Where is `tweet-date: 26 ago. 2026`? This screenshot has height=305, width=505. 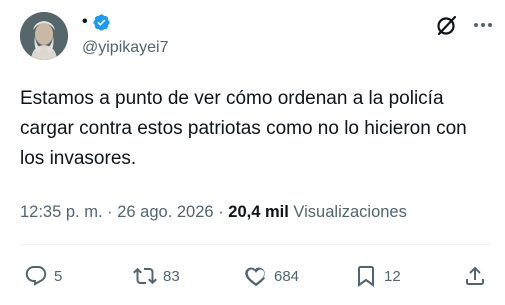
tweet-date: 26 ago. 2026 is located at coordinates (165, 212).